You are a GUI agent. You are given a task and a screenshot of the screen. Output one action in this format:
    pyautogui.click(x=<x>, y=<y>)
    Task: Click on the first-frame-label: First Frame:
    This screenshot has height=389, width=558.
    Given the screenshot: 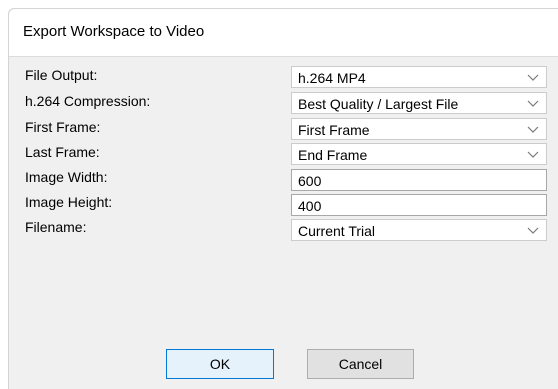 What is the action you would take?
    pyautogui.click(x=63, y=127)
    